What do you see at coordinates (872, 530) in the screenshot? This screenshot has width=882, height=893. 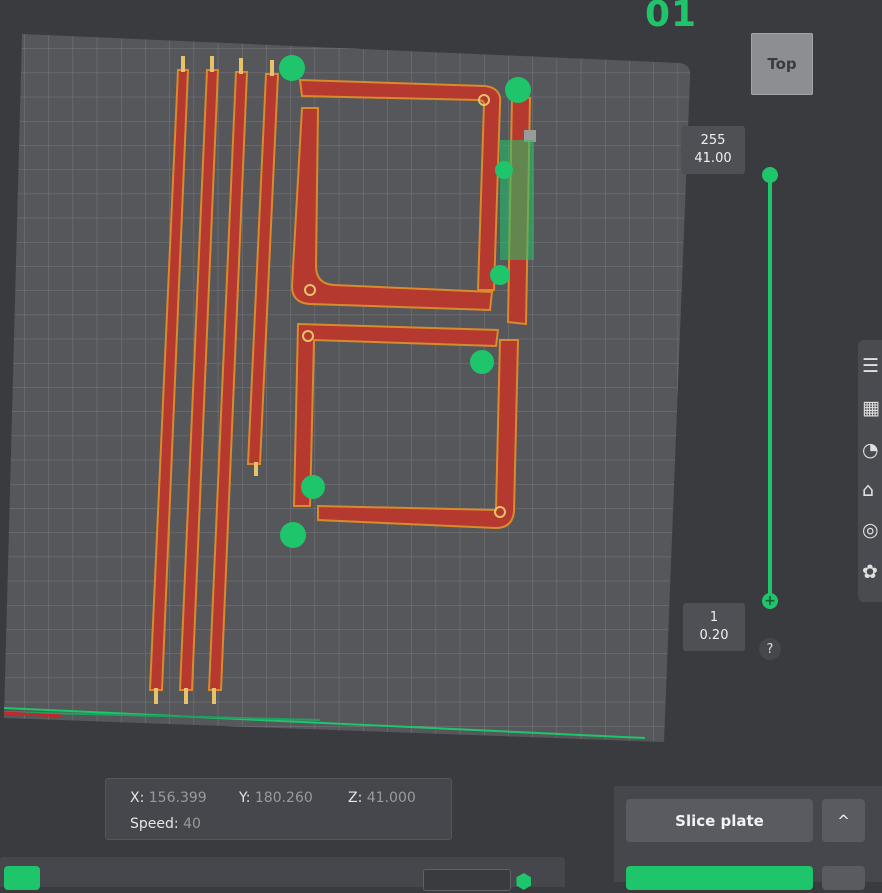 I see `disc-icon: ◎` at bounding box center [872, 530].